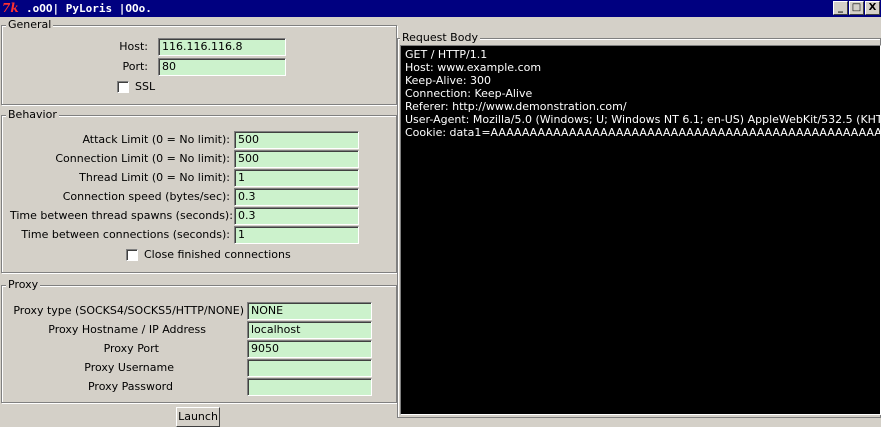 The width and height of the screenshot is (881, 427). Describe the element at coordinates (135, 66) in the screenshot. I see `port-label: Port:` at that location.